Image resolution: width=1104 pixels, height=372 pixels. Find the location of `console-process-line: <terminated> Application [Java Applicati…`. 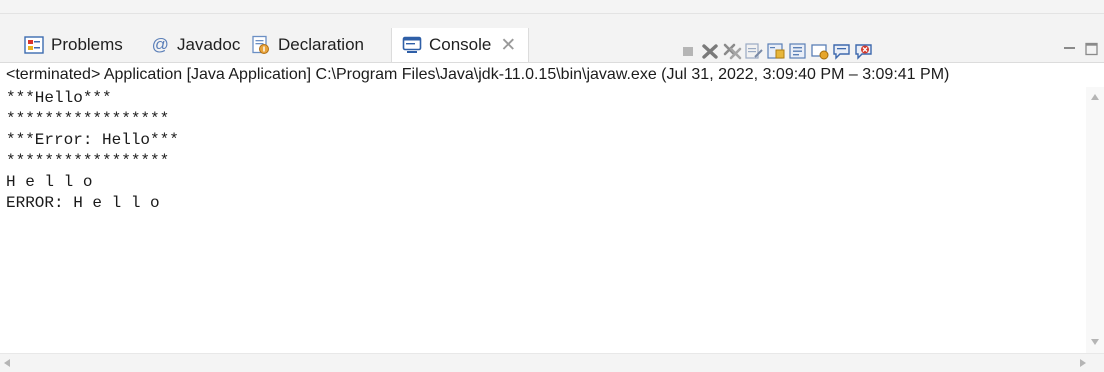

console-process-line: <terminated> Application [Java Applicati… is located at coordinates (552, 74).